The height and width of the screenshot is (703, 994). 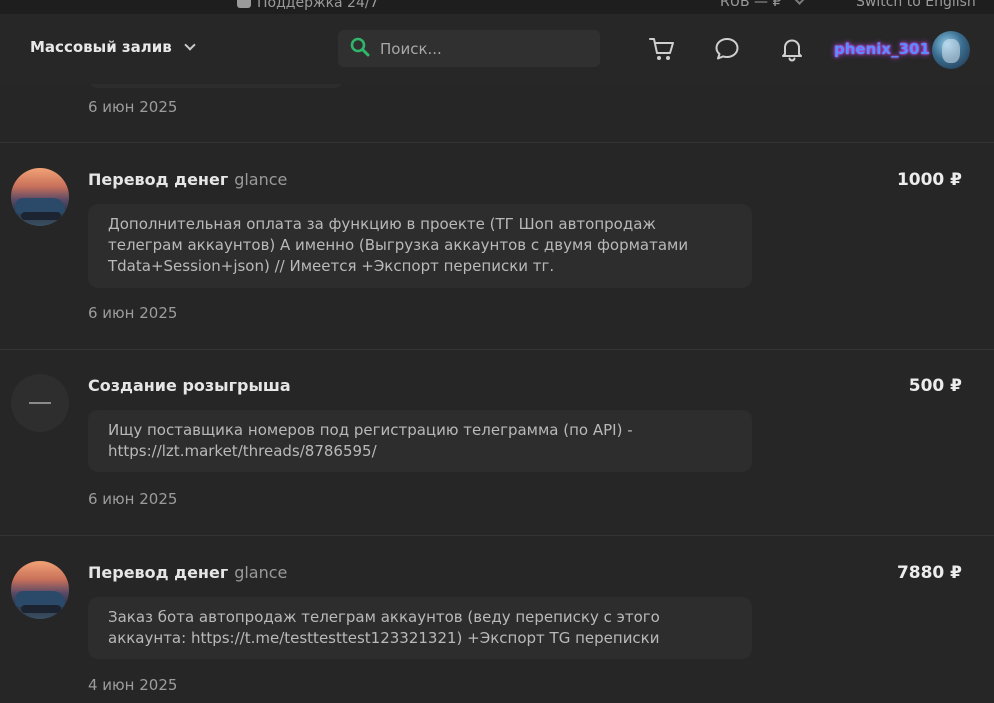 I want to click on header: Массовый залив phenix_301, so click(x=497, y=49).